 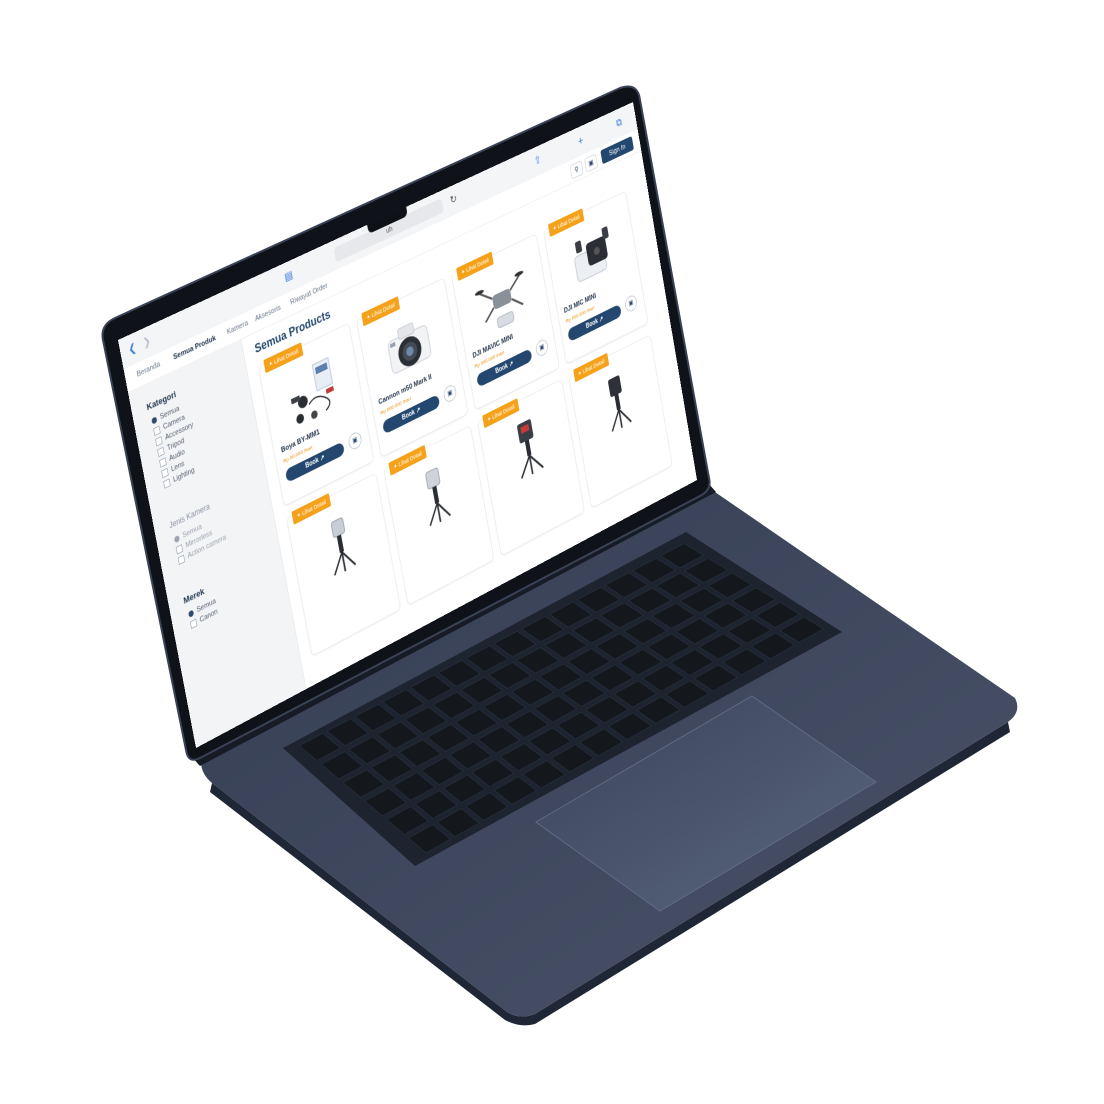 I want to click on microphone-kit-icon, so click(x=593, y=257).